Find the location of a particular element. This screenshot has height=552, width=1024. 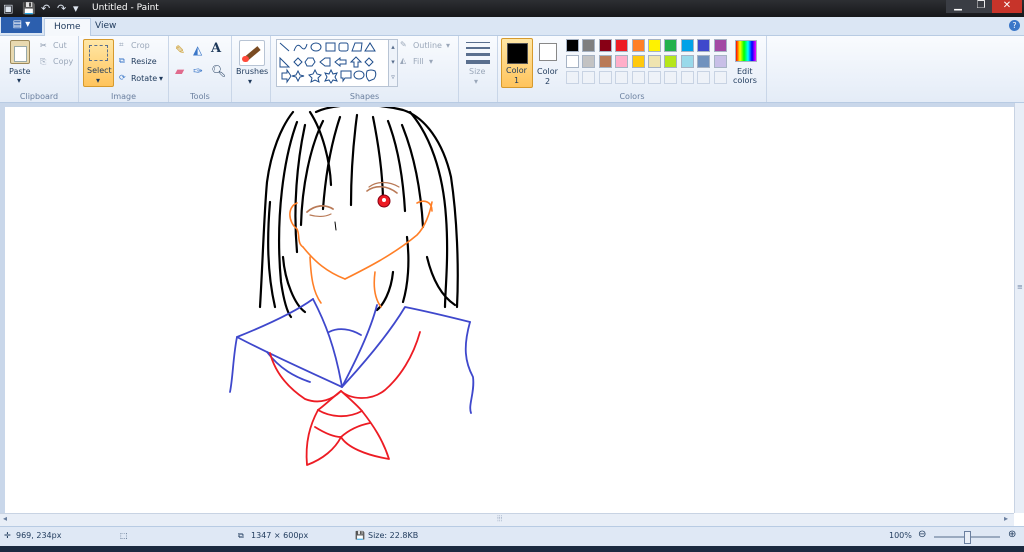

copy-button: Copy is located at coordinates (63, 61).